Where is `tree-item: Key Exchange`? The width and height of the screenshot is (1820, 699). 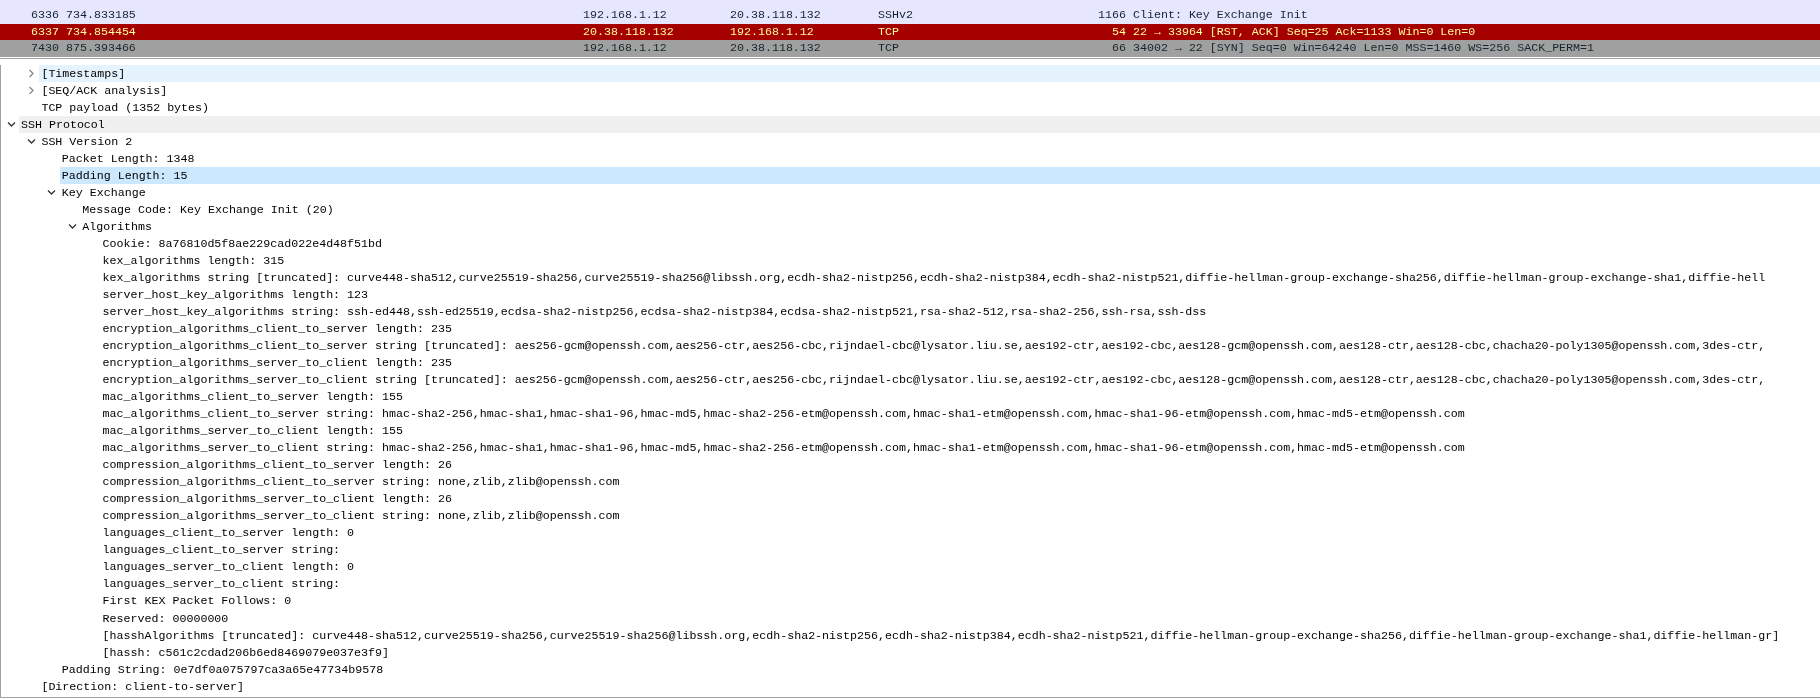 tree-item: Key Exchange is located at coordinates (939, 193).